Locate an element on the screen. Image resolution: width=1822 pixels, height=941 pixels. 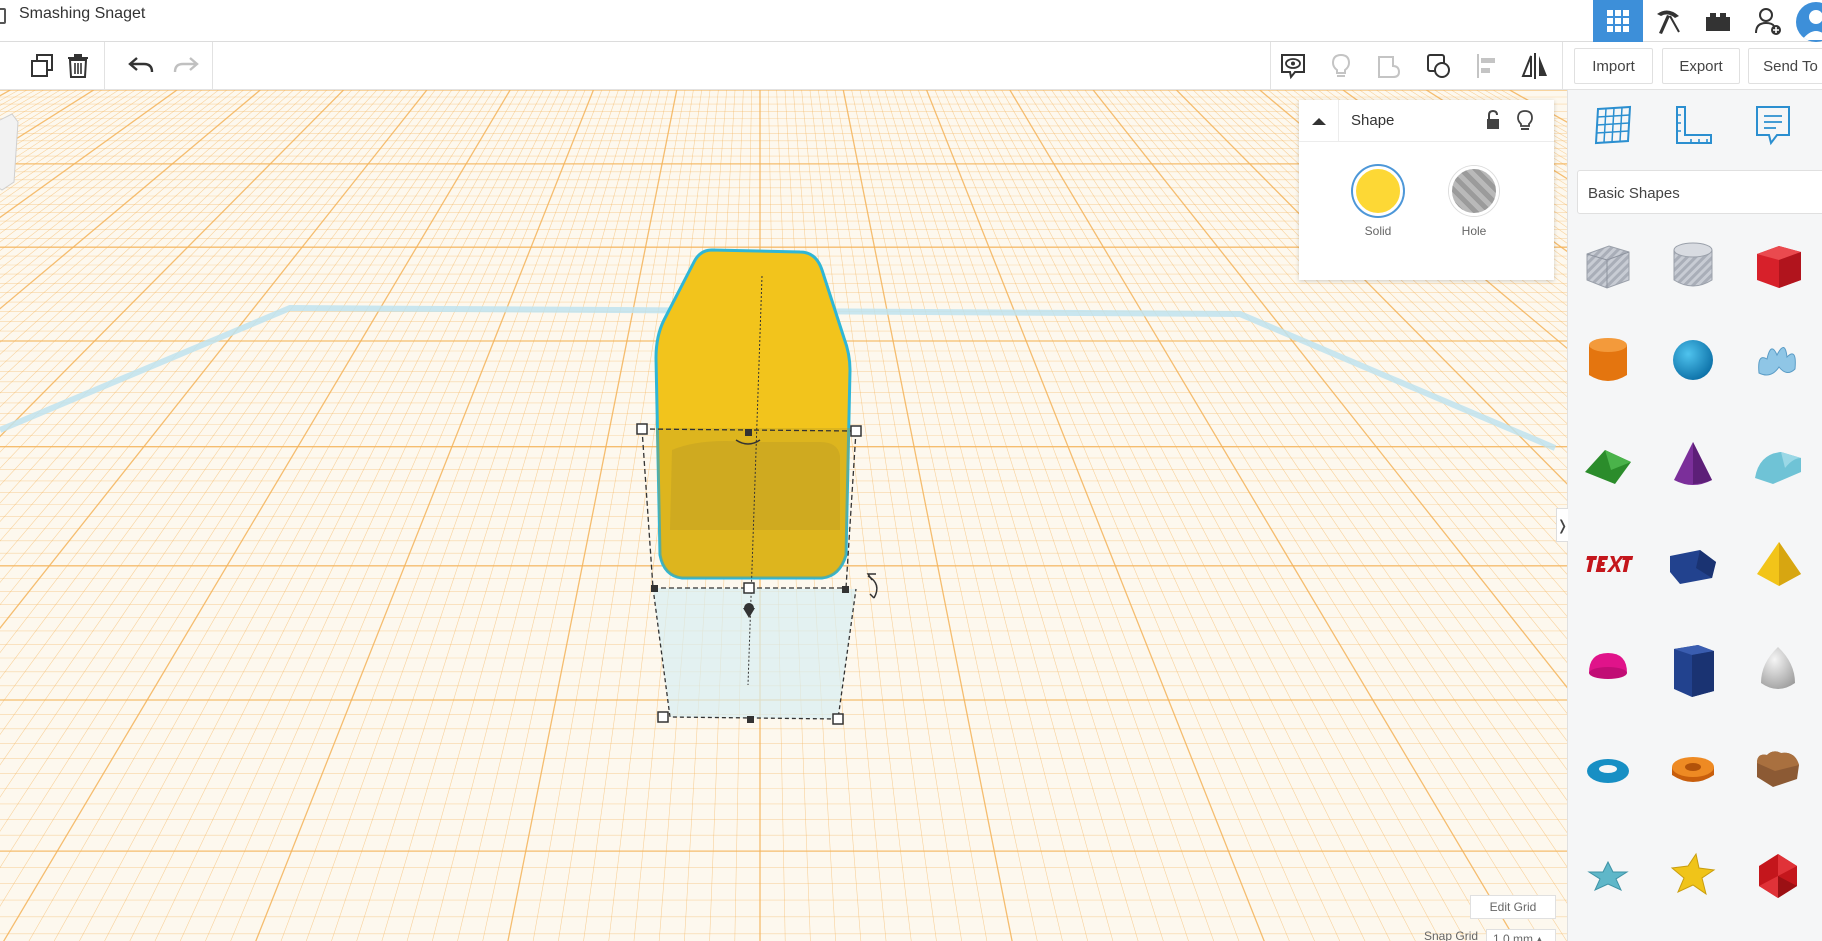
codeblocks-view-button is located at coordinates (1668, 21).